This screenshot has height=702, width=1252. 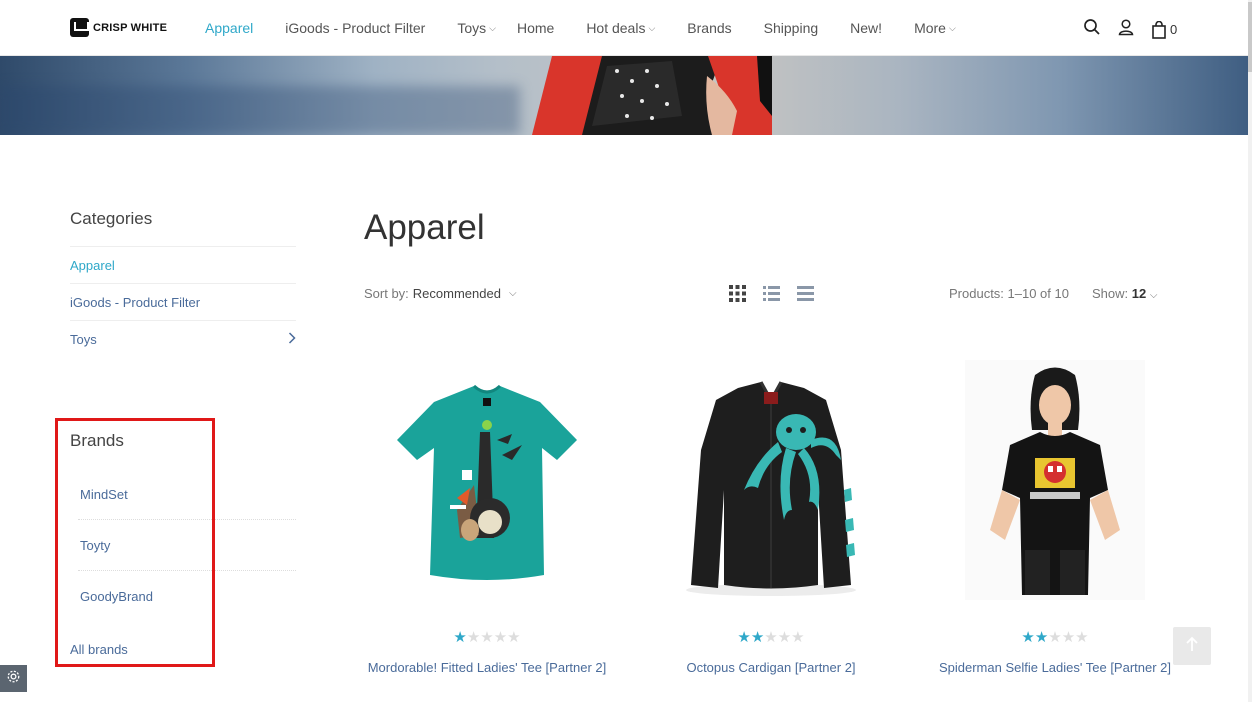 I want to click on search-icon, so click(x=1092, y=29).